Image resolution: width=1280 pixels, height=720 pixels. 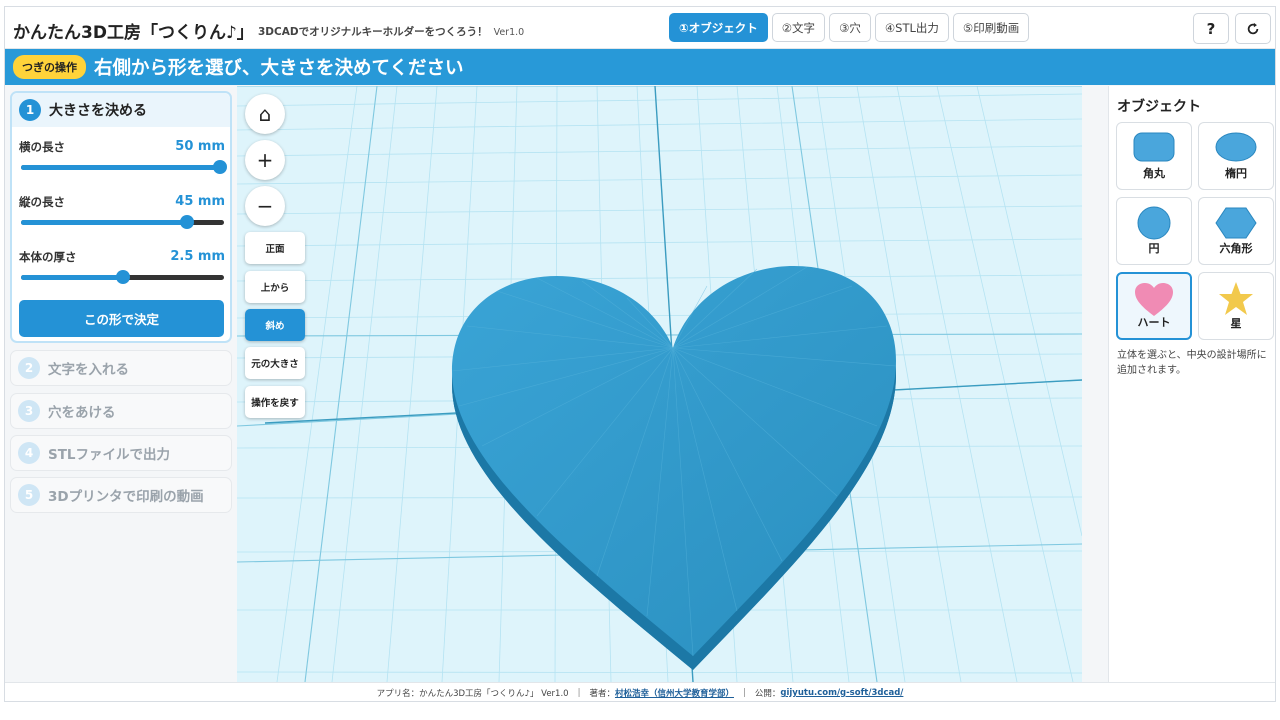 I want to click on ellipse-icon, so click(x=1236, y=147).